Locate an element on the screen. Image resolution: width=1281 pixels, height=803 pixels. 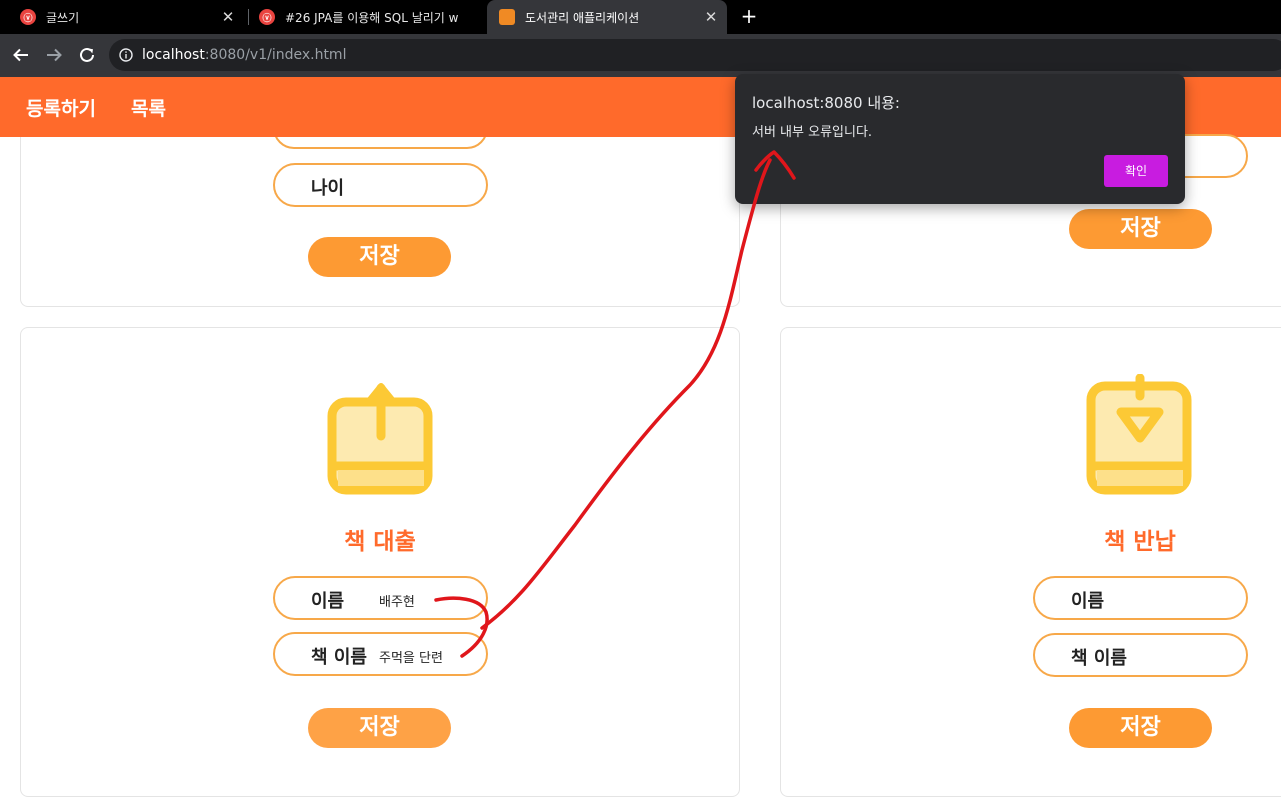
tab-title: 도서관리 애플리케이션 is located at coordinates (582, 17).